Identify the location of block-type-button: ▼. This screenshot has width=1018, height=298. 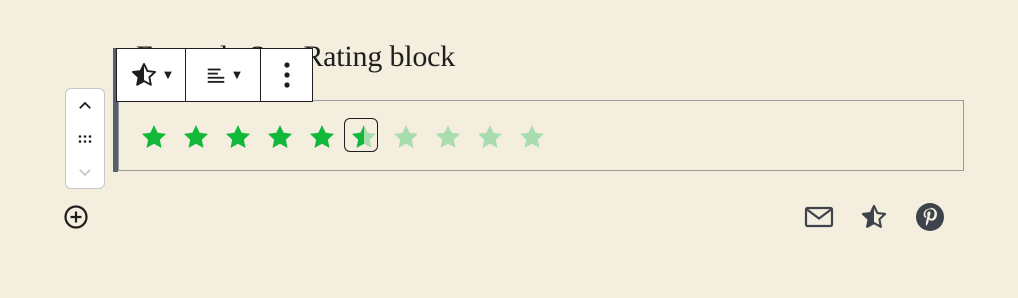
(151, 75).